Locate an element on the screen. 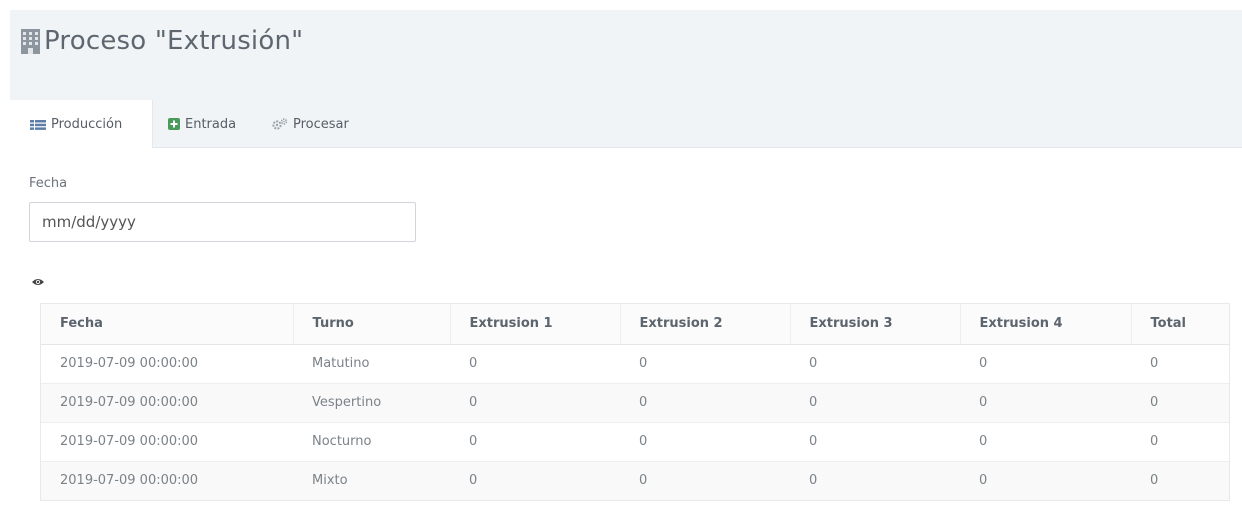 The width and height of the screenshot is (1242, 510). col-header-turno: Turno is located at coordinates (372, 324).